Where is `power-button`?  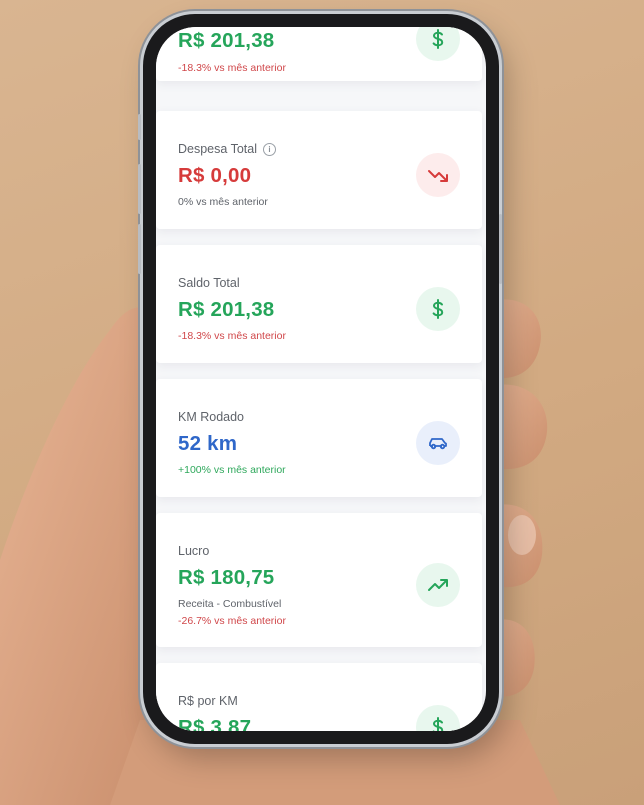 power-button is located at coordinates (500, 249).